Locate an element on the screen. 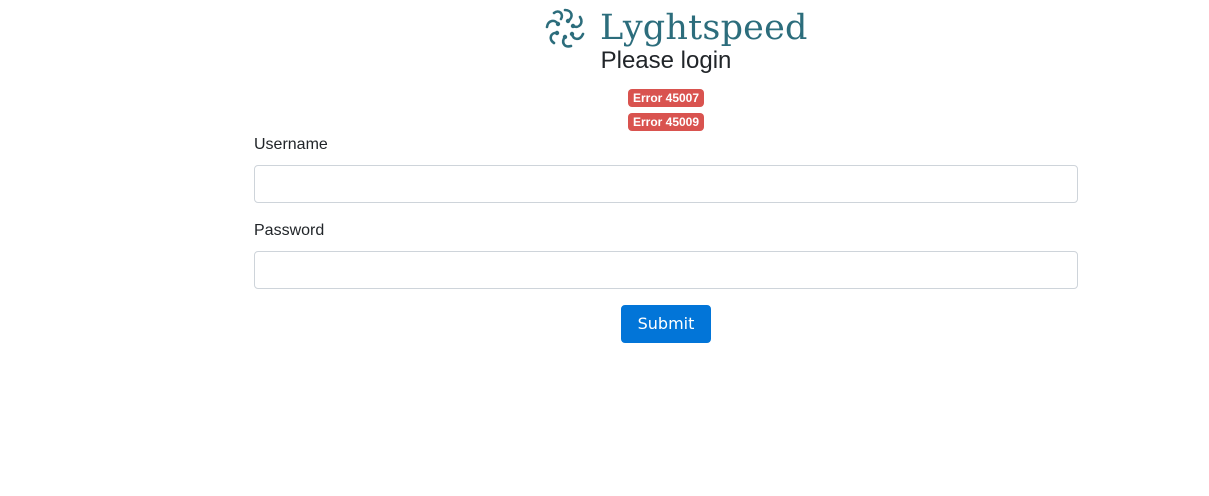 The image size is (1209, 496). error-list: Error 45007 Error 45009 is located at coordinates (604, 113).